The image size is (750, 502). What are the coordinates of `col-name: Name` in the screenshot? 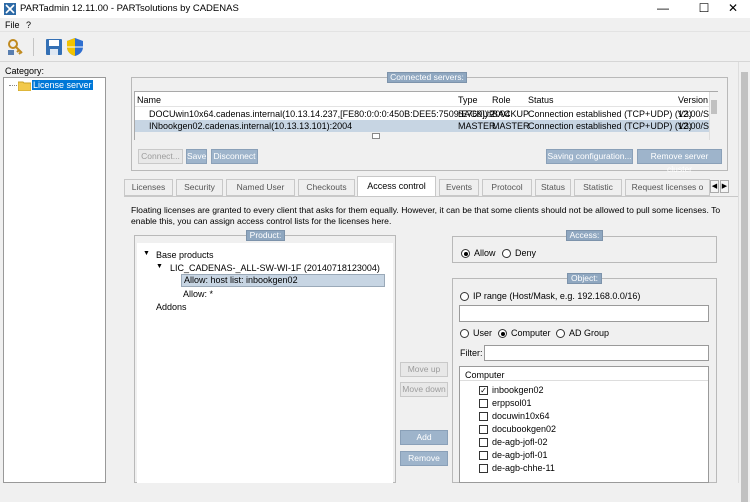 It's located at (149, 100).